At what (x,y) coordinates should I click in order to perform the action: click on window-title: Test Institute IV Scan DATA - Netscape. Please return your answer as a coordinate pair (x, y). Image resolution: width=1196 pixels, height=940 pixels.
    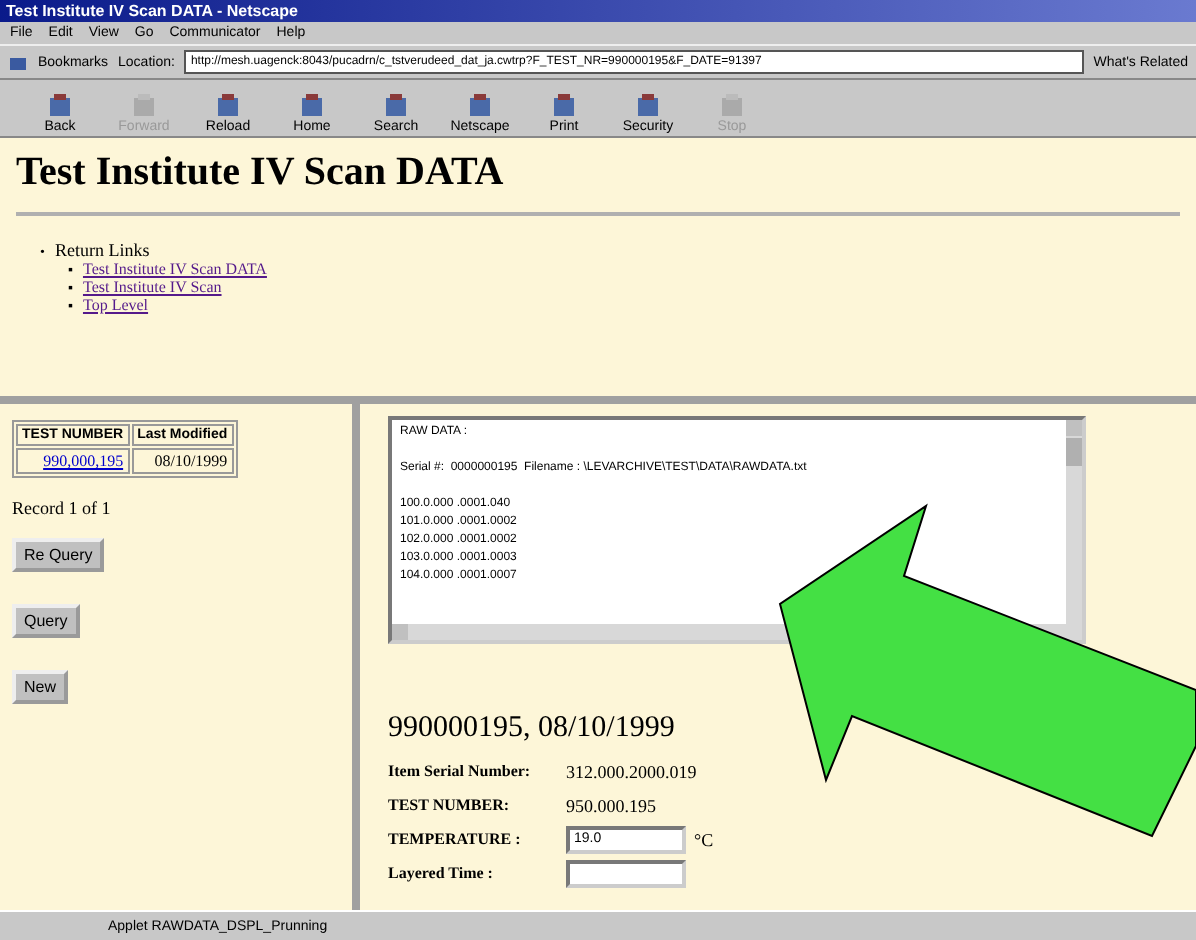
    Looking at the image, I should click on (152, 11).